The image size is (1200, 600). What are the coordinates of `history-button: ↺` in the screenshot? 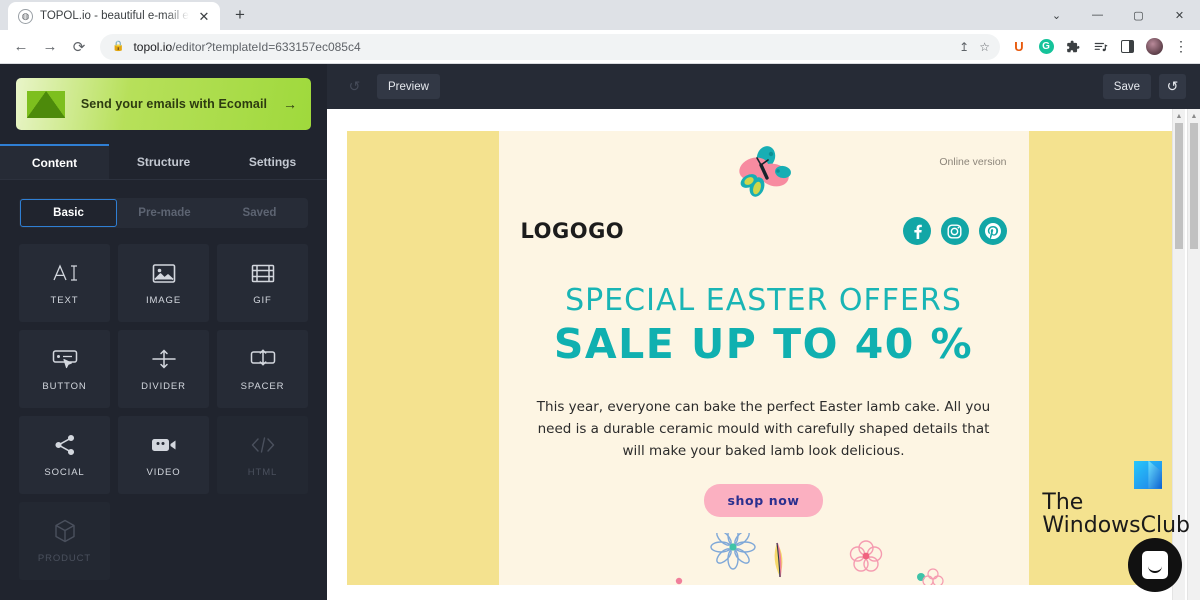 It's located at (1172, 86).